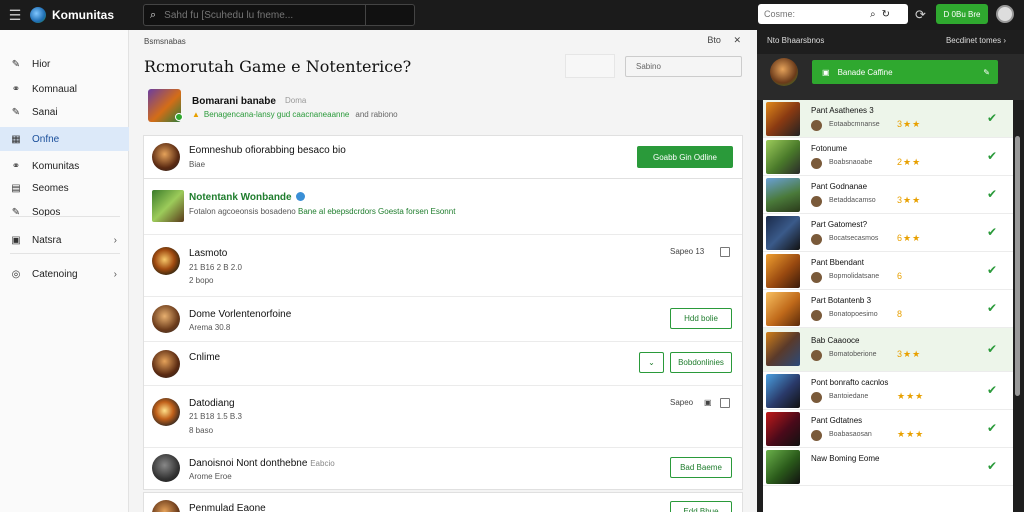  I want to click on add-button: Edd Bhue, so click(701, 506).